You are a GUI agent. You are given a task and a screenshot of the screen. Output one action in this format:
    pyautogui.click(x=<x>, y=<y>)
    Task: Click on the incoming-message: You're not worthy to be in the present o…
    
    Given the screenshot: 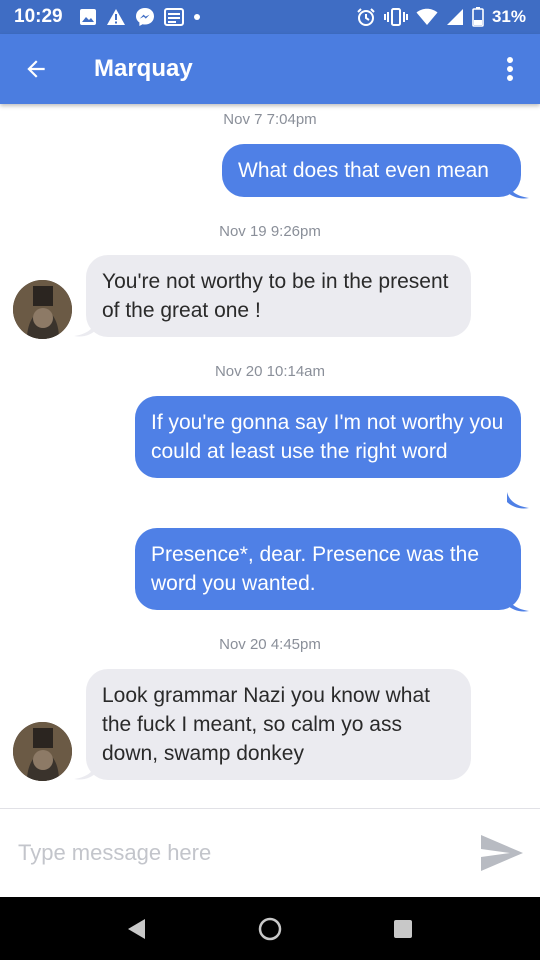 What is the action you would take?
    pyautogui.click(x=278, y=296)
    